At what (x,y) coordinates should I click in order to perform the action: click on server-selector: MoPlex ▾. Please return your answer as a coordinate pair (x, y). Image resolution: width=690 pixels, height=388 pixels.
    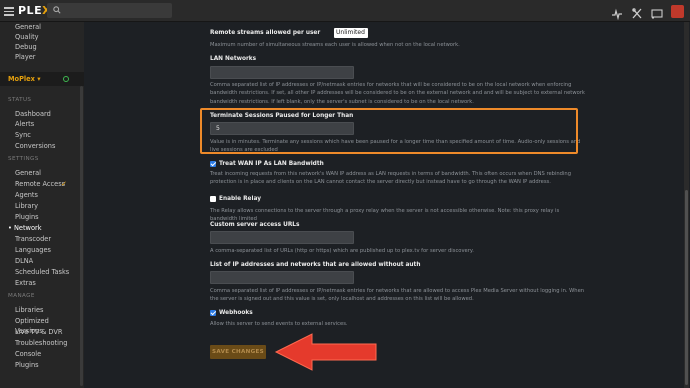
    Looking at the image, I should click on (42, 79).